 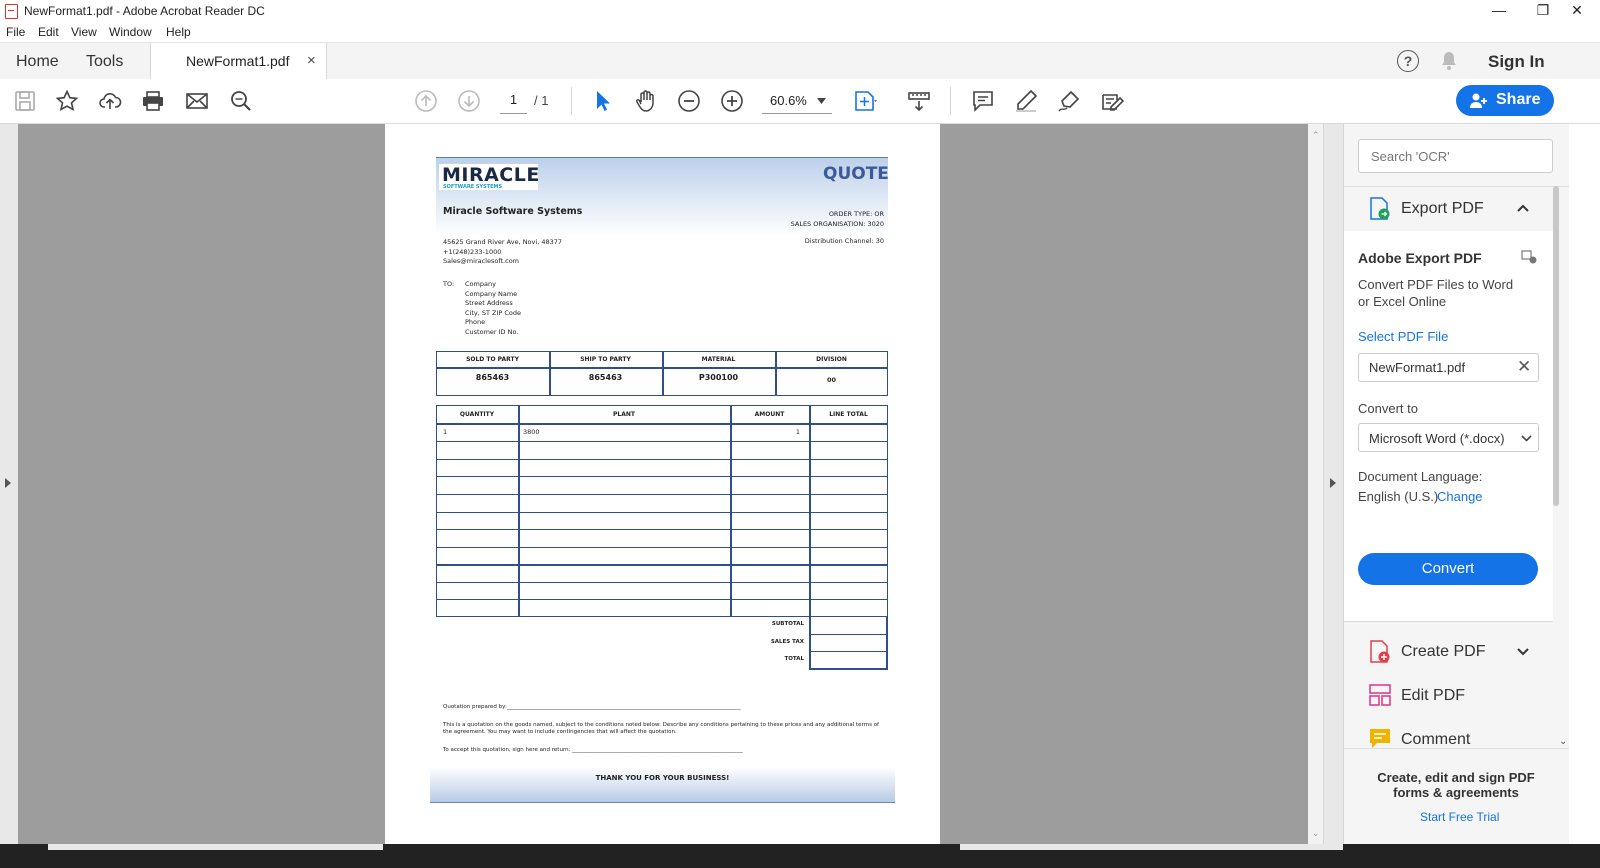 What do you see at coordinates (787, 642) in the screenshot?
I see `sales-tax-label: SALES TAX` at bounding box center [787, 642].